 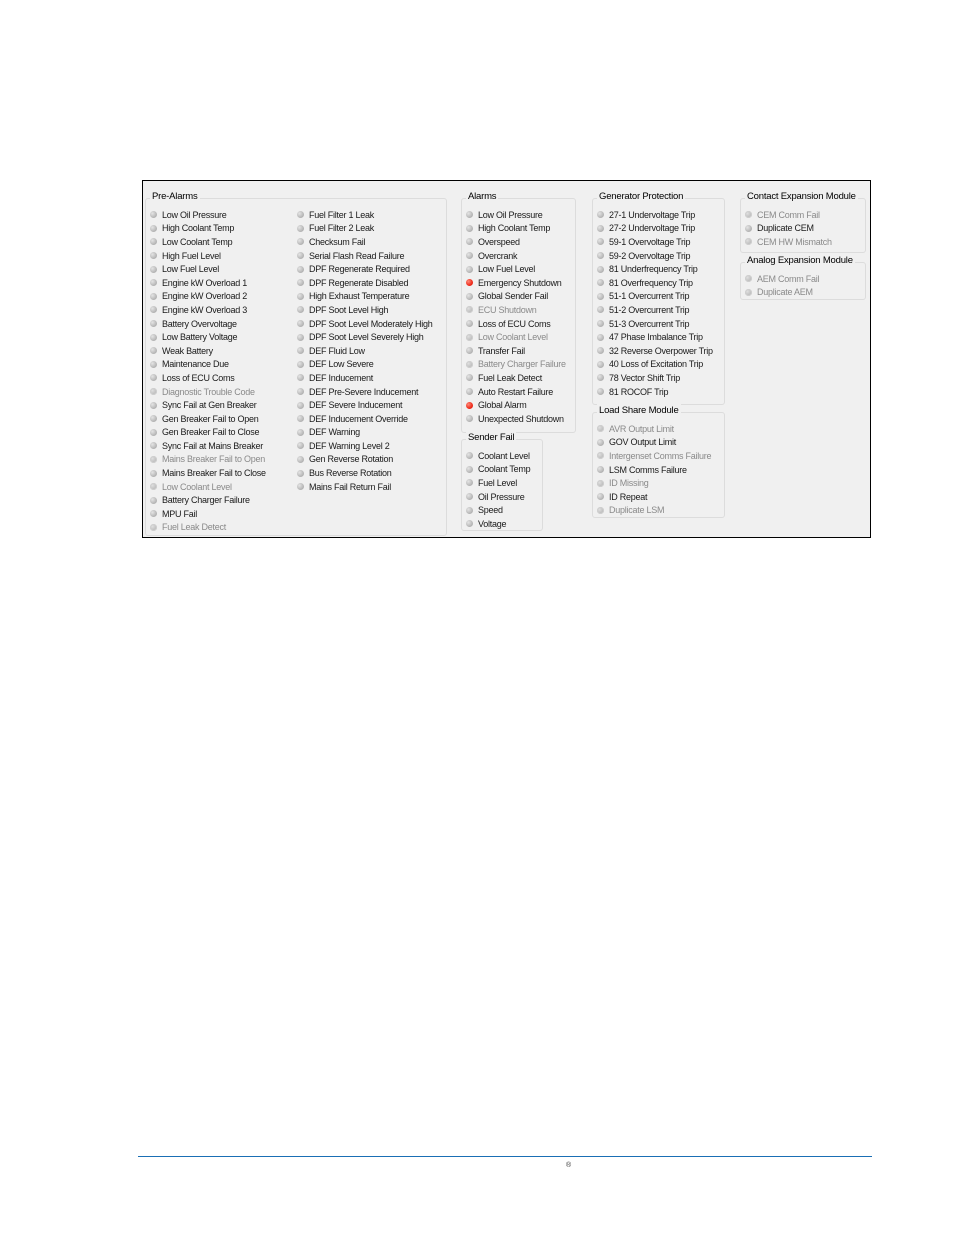 I want to click on status-item: Fuel Leak Detect, so click(x=516, y=378).